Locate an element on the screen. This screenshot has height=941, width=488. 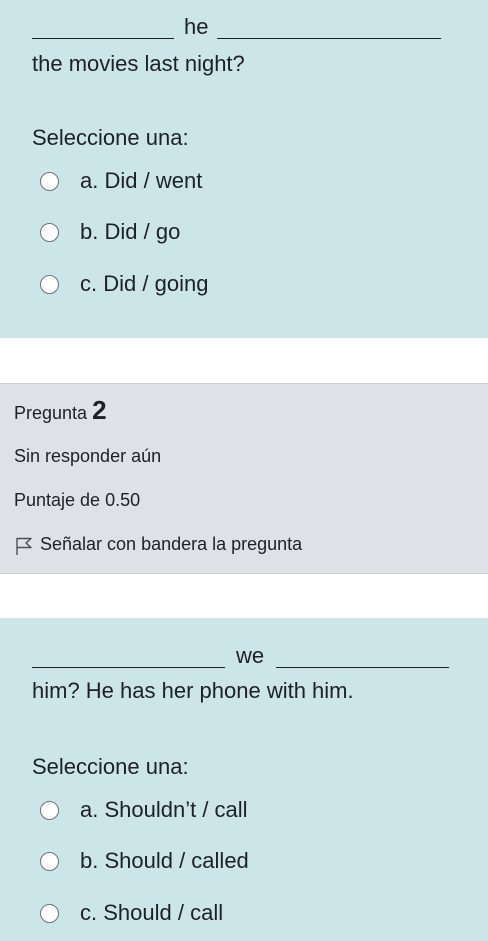
option-a: a. Did / went is located at coordinates (242, 184).